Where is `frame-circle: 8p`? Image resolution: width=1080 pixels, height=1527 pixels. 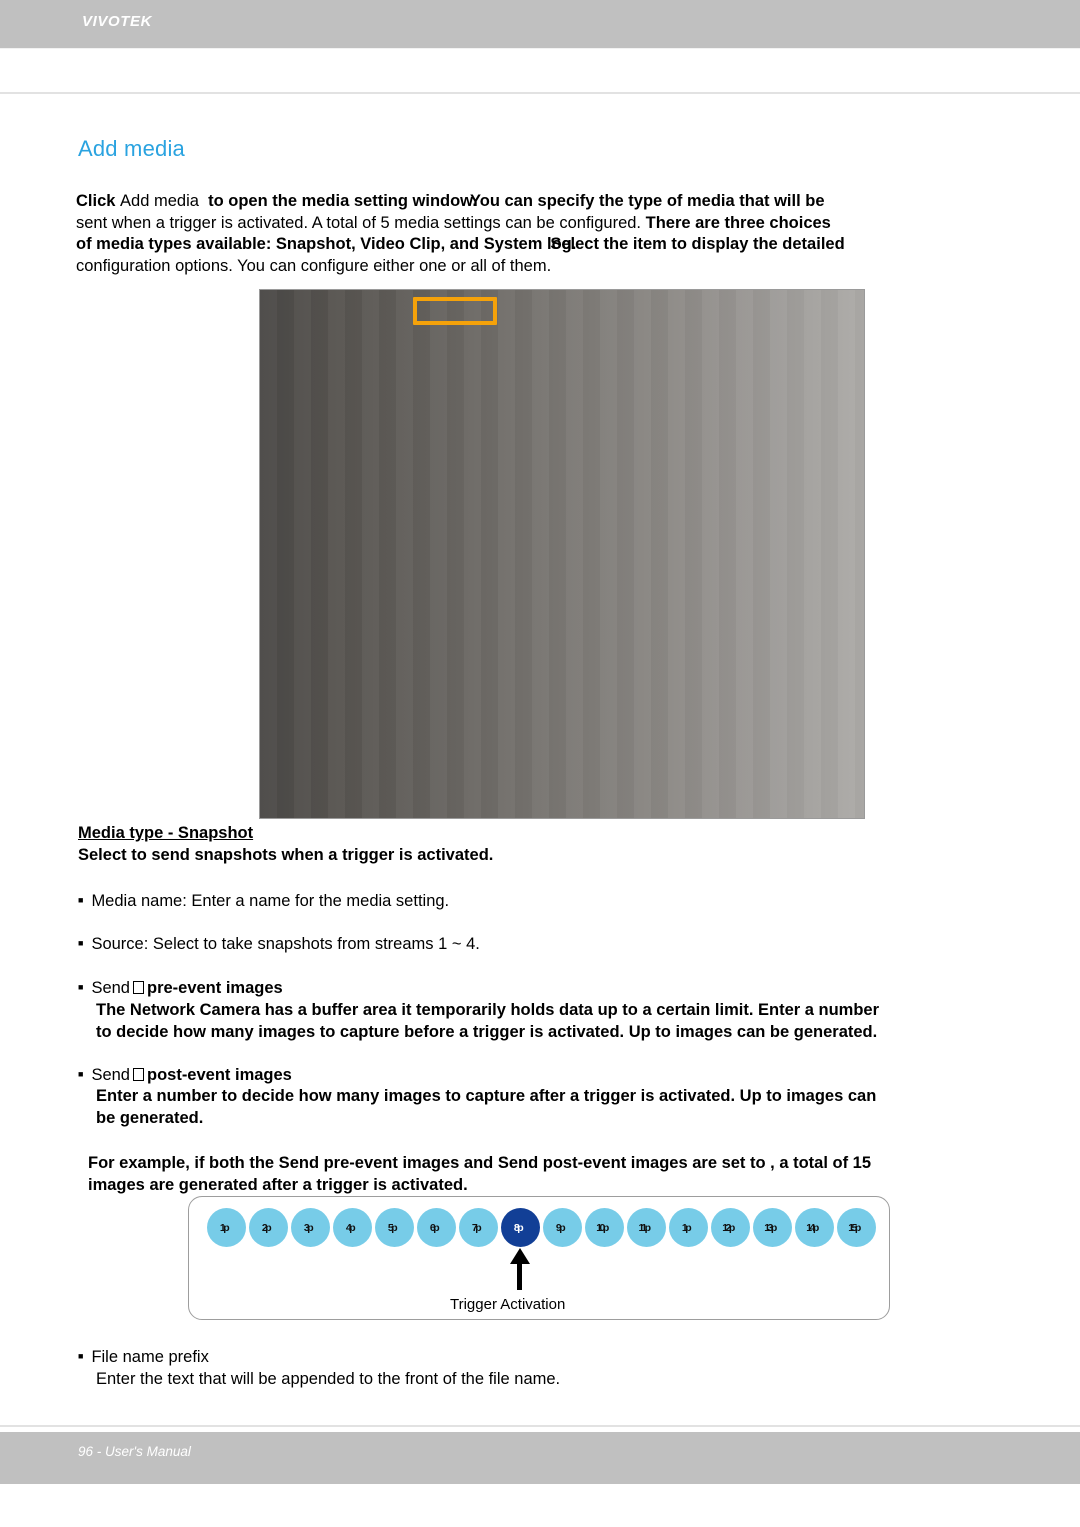 frame-circle: 8p is located at coordinates (520, 1227).